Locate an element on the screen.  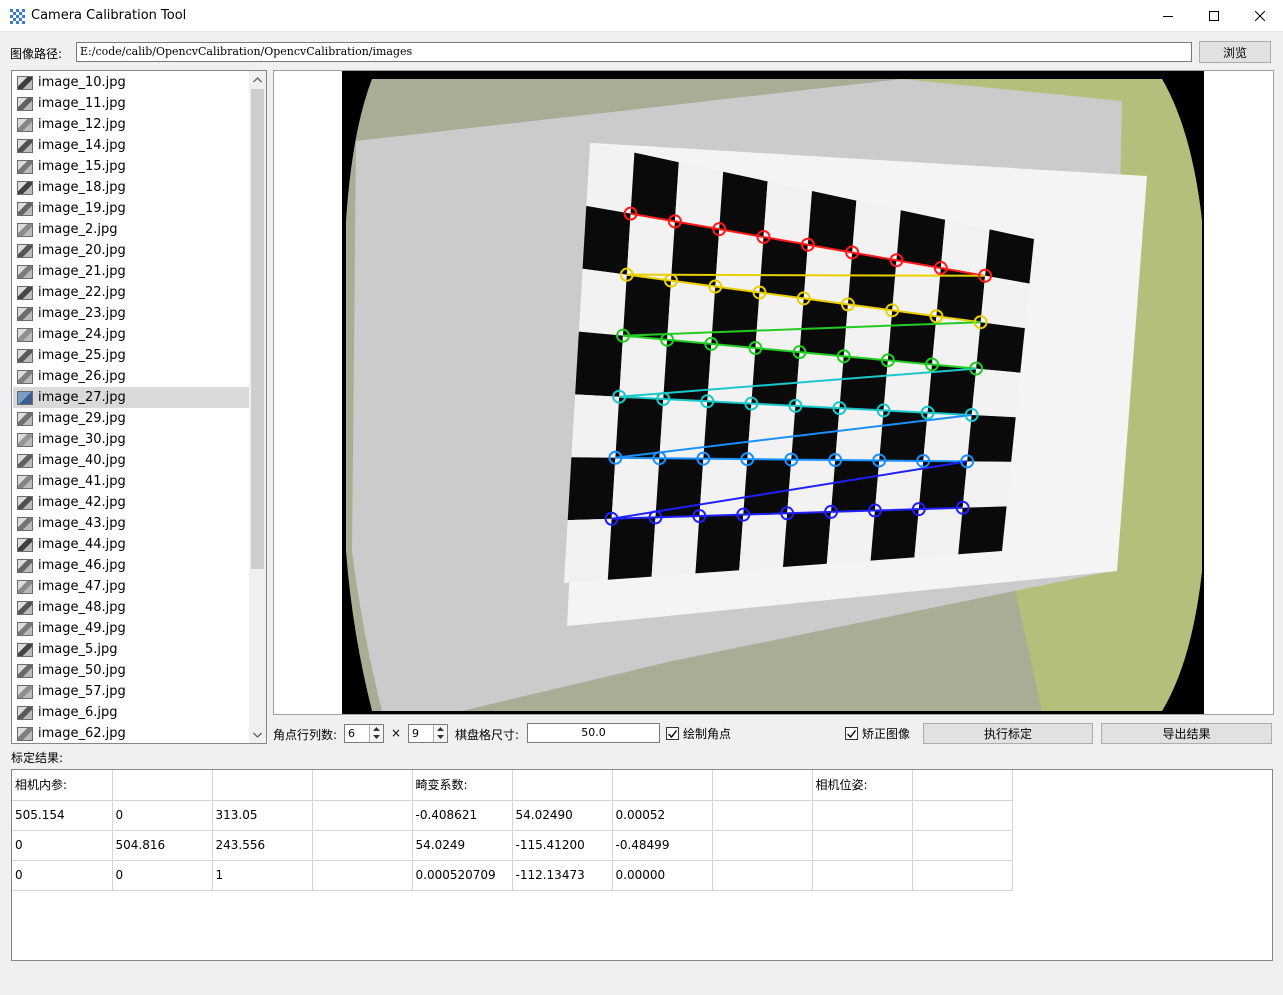
file-list-item: image_47.jpg is located at coordinates (131, 586).